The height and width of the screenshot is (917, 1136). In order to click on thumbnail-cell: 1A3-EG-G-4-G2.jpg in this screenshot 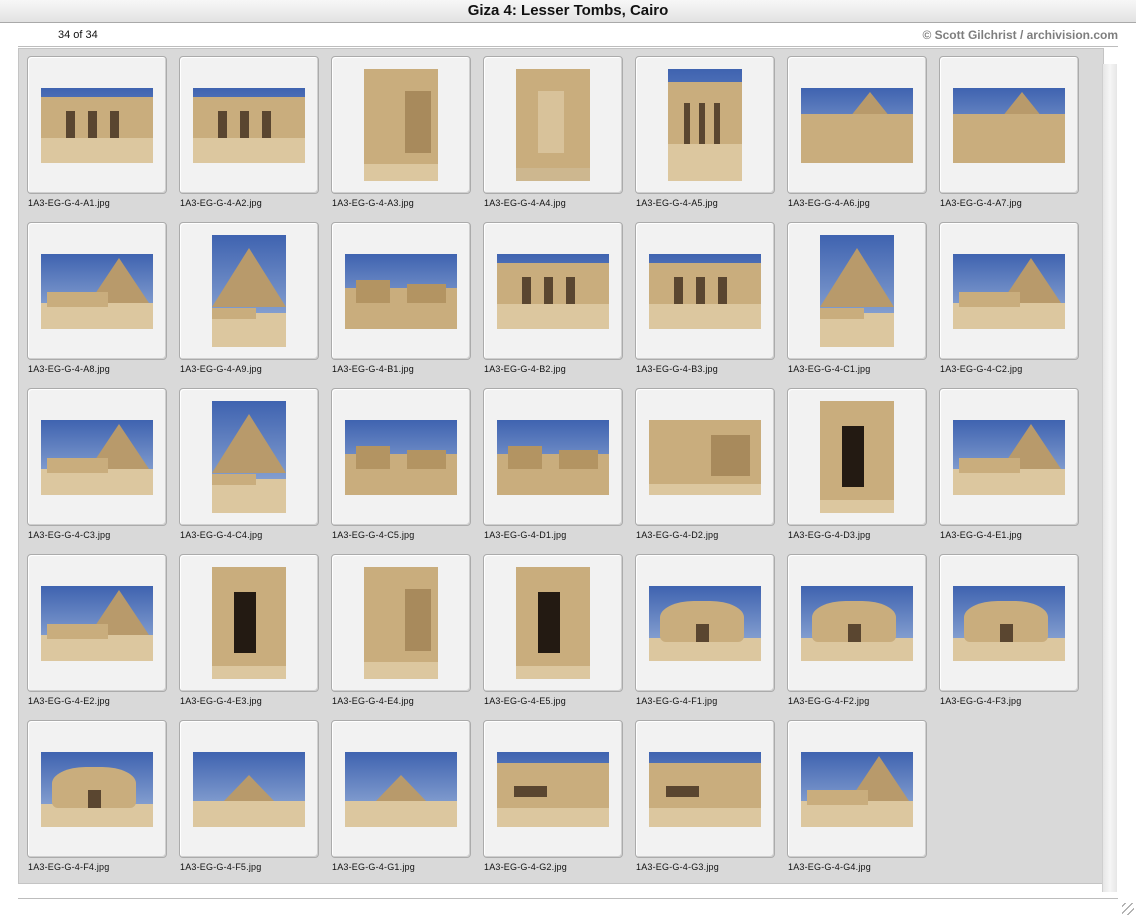, I will do `click(553, 795)`.